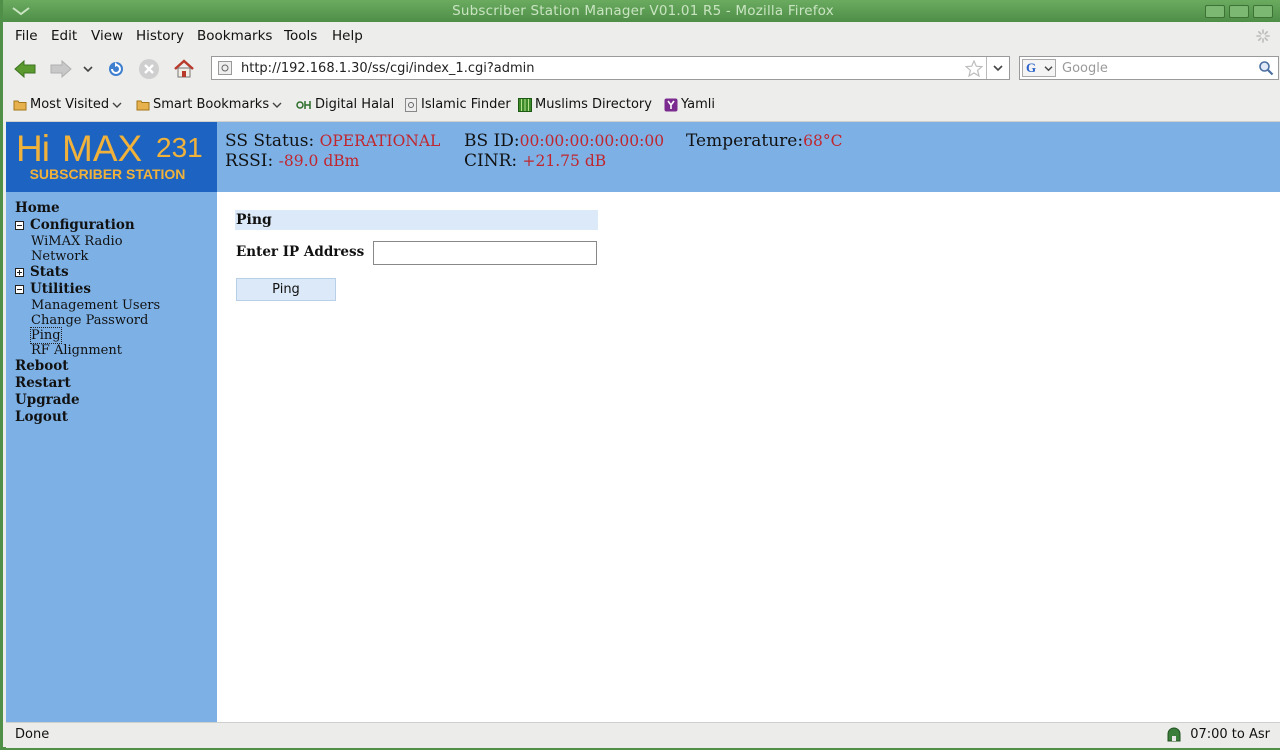 The height and width of the screenshot is (750, 1280). I want to click on search-input: Google, so click(1085, 68).